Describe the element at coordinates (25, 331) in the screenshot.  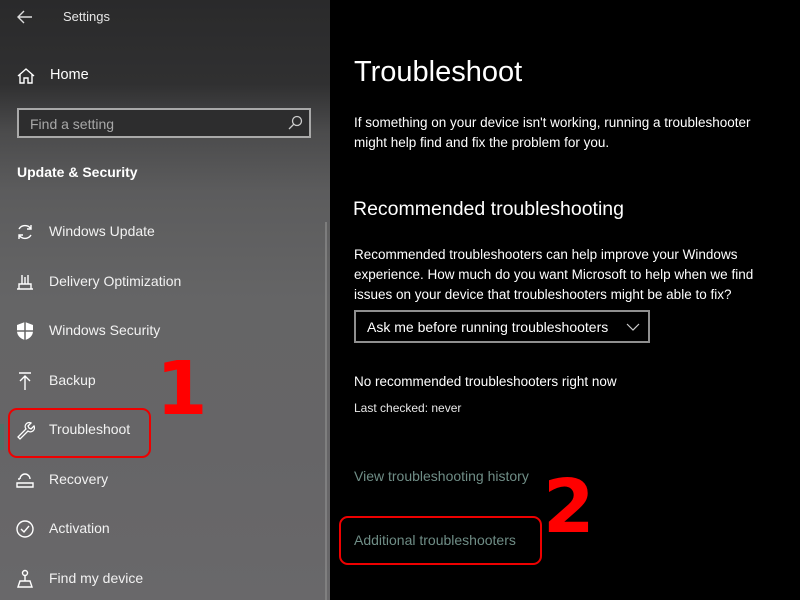
I see `shield-icon` at that location.